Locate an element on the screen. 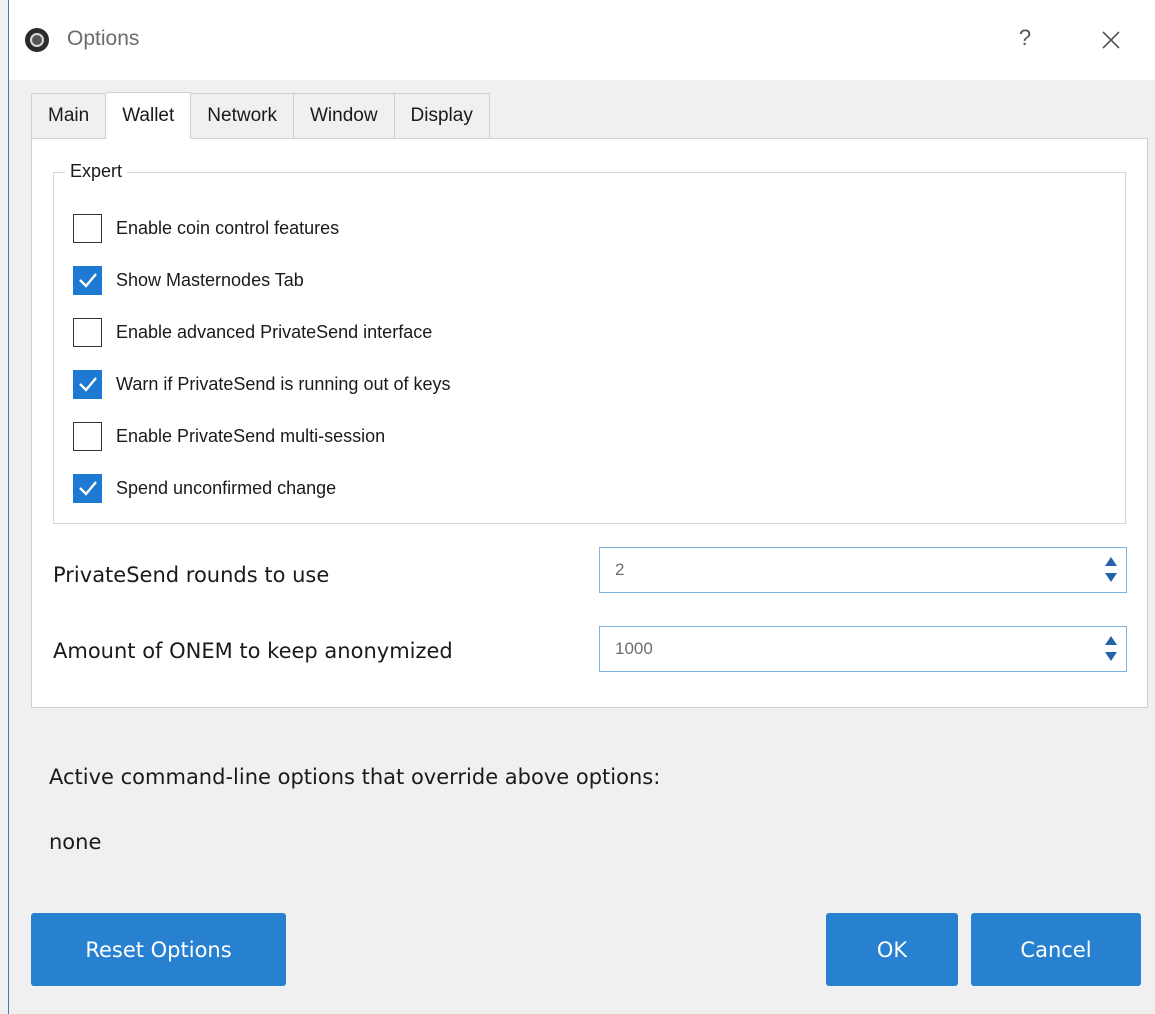  spend-unconfirmed-checkbox is located at coordinates (87, 488).